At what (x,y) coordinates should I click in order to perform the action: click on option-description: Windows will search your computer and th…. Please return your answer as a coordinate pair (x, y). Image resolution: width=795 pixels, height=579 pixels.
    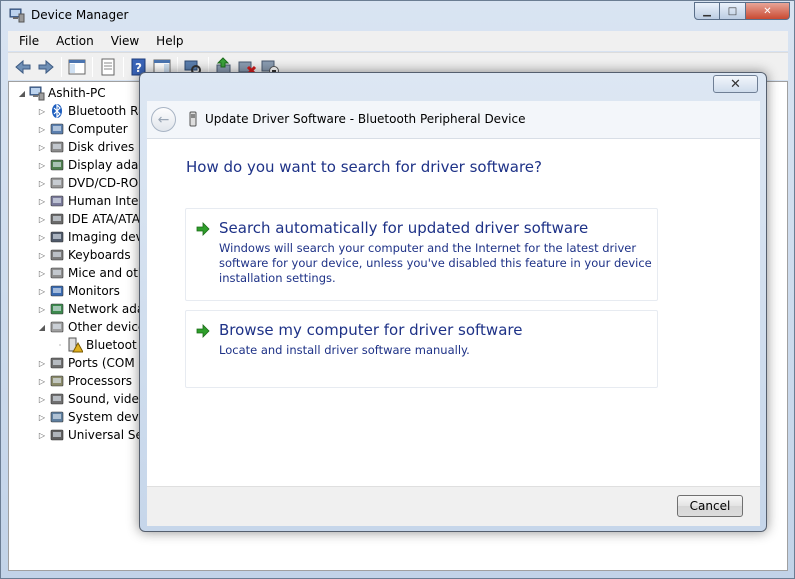
    Looking at the image, I should click on (435, 263).